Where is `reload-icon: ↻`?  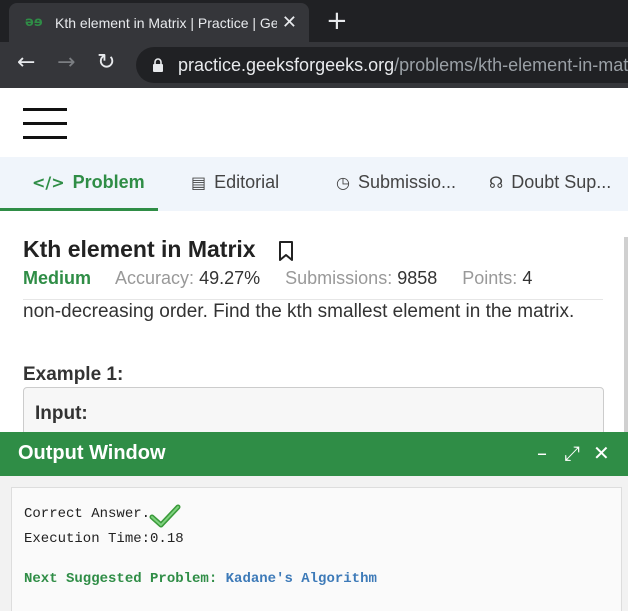 reload-icon: ↻ is located at coordinates (106, 62).